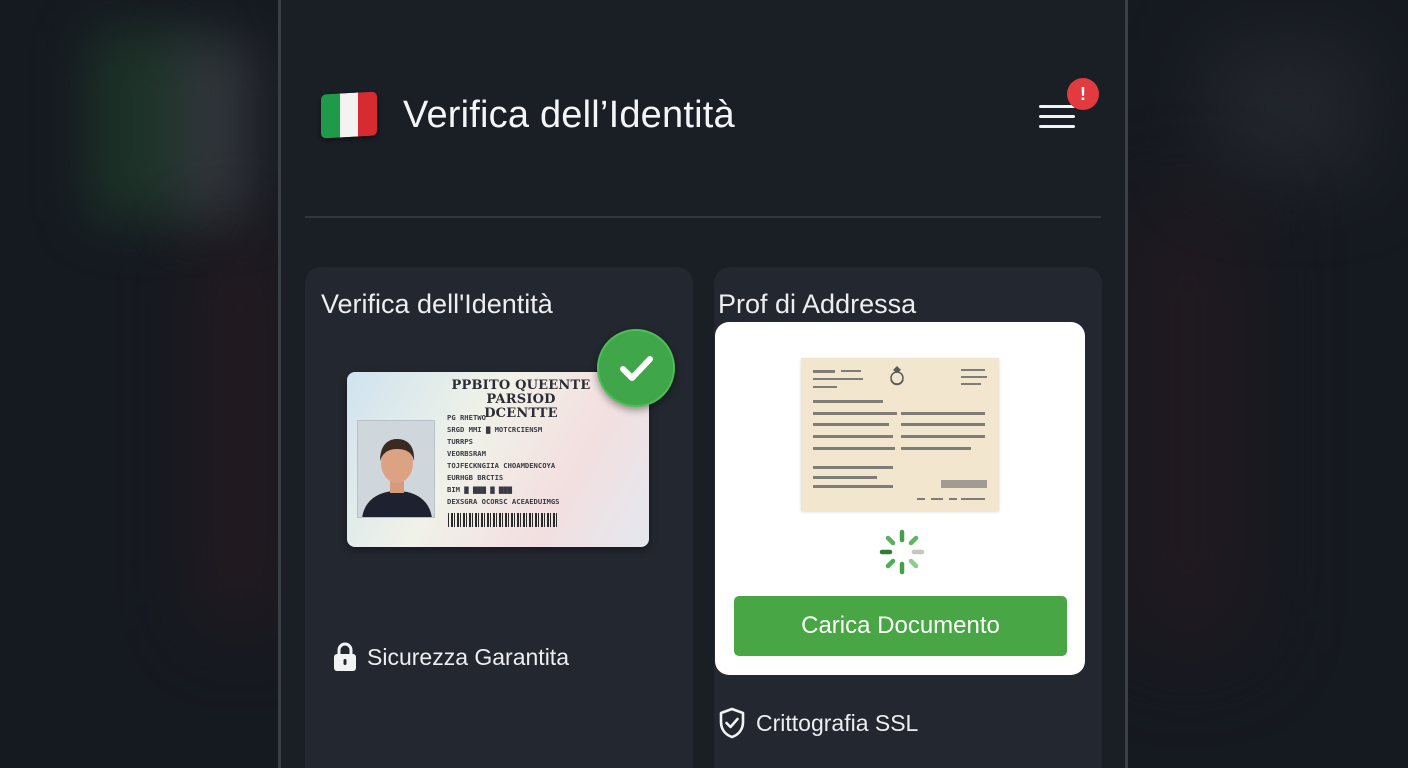  Describe the element at coordinates (521, 385) in the screenshot. I see `id-header-line-1: PPBITO QUEENTE` at that location.